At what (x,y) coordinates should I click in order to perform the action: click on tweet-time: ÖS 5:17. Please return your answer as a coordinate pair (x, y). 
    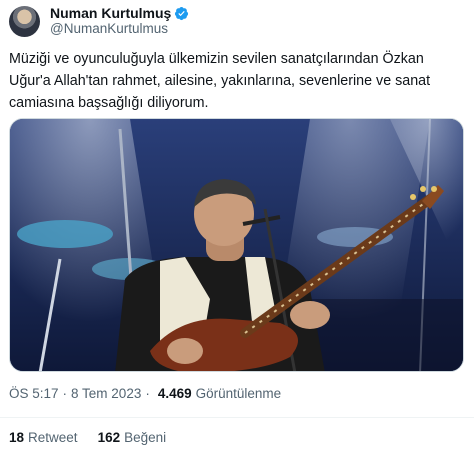
    Looking at the image, I should click on (34, 393).